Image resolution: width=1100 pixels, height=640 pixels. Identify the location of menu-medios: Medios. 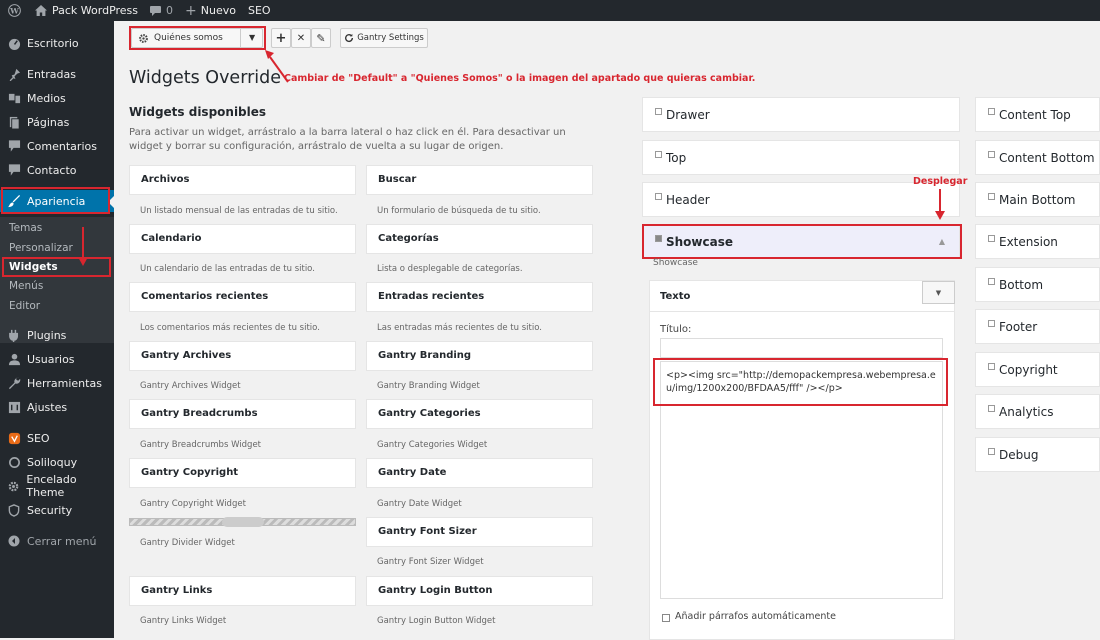
(57, 98).